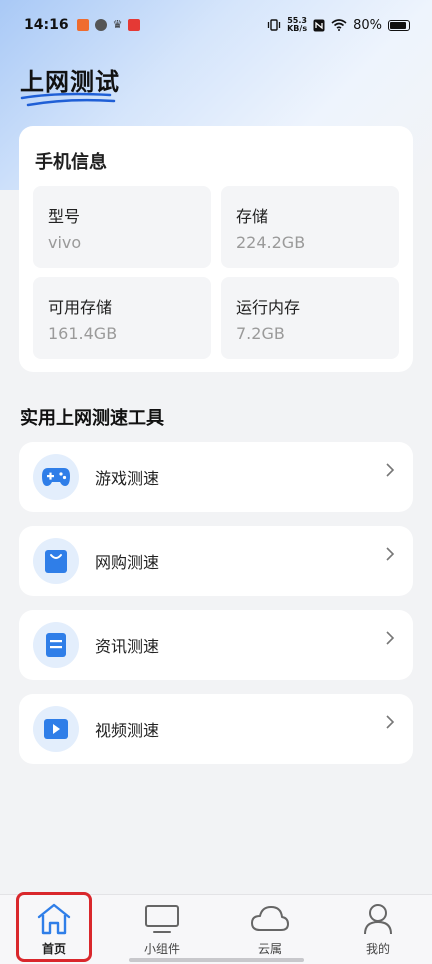 The width and height of the screenshot is (432, 964). I want to click on tile-label: 运行内存, so click(268, 307).